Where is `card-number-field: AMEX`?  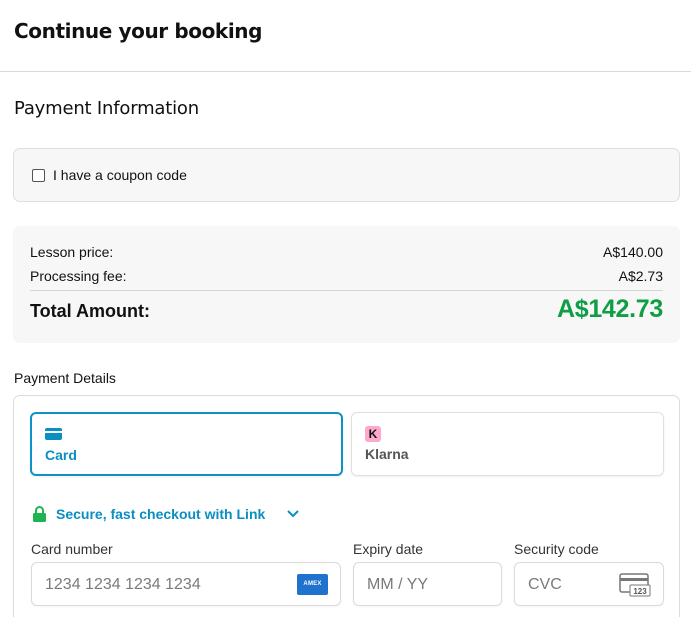
card-number-field: AMEX is located at coordinates (186, 584).